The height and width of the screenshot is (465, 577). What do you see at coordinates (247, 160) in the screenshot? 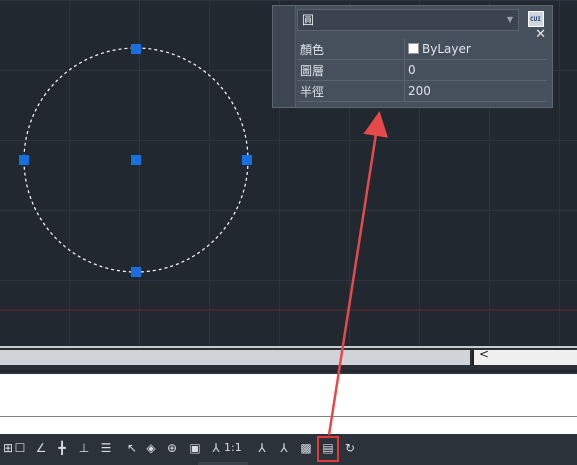
I see `grip-right` at bounding box center [247, 160].